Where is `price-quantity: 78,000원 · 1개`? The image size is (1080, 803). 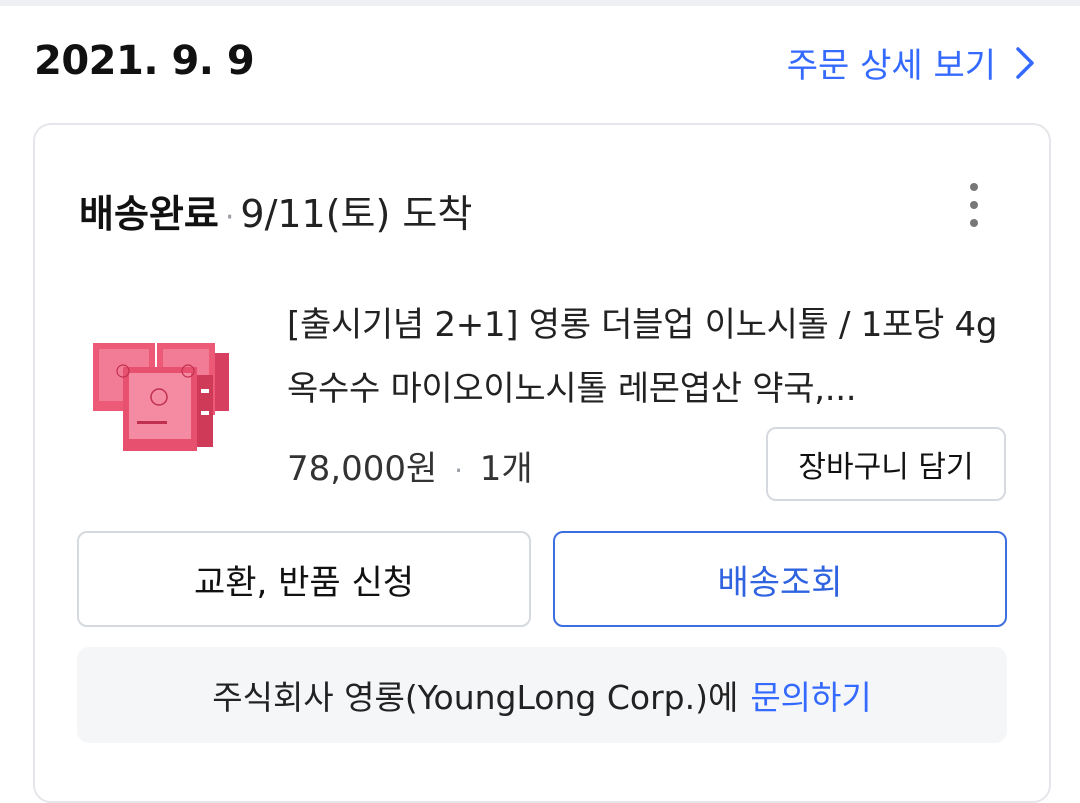
price-quantity: 78,000원 · 1개 is located at coordinates (410, 465).